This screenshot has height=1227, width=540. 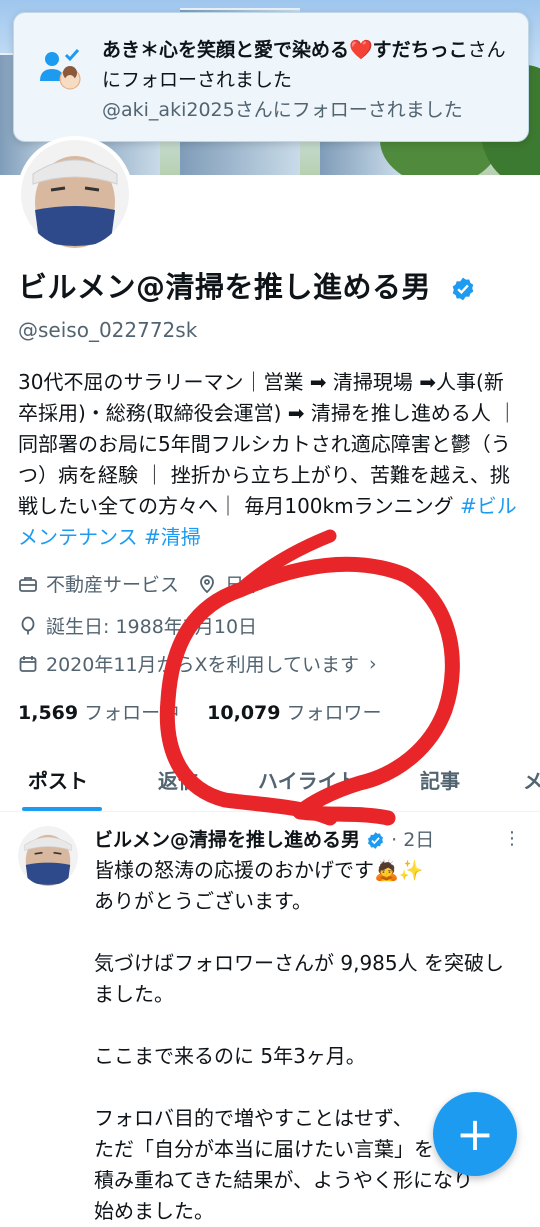 I want to click on post-author-avatar, so click(x=48, y=856).